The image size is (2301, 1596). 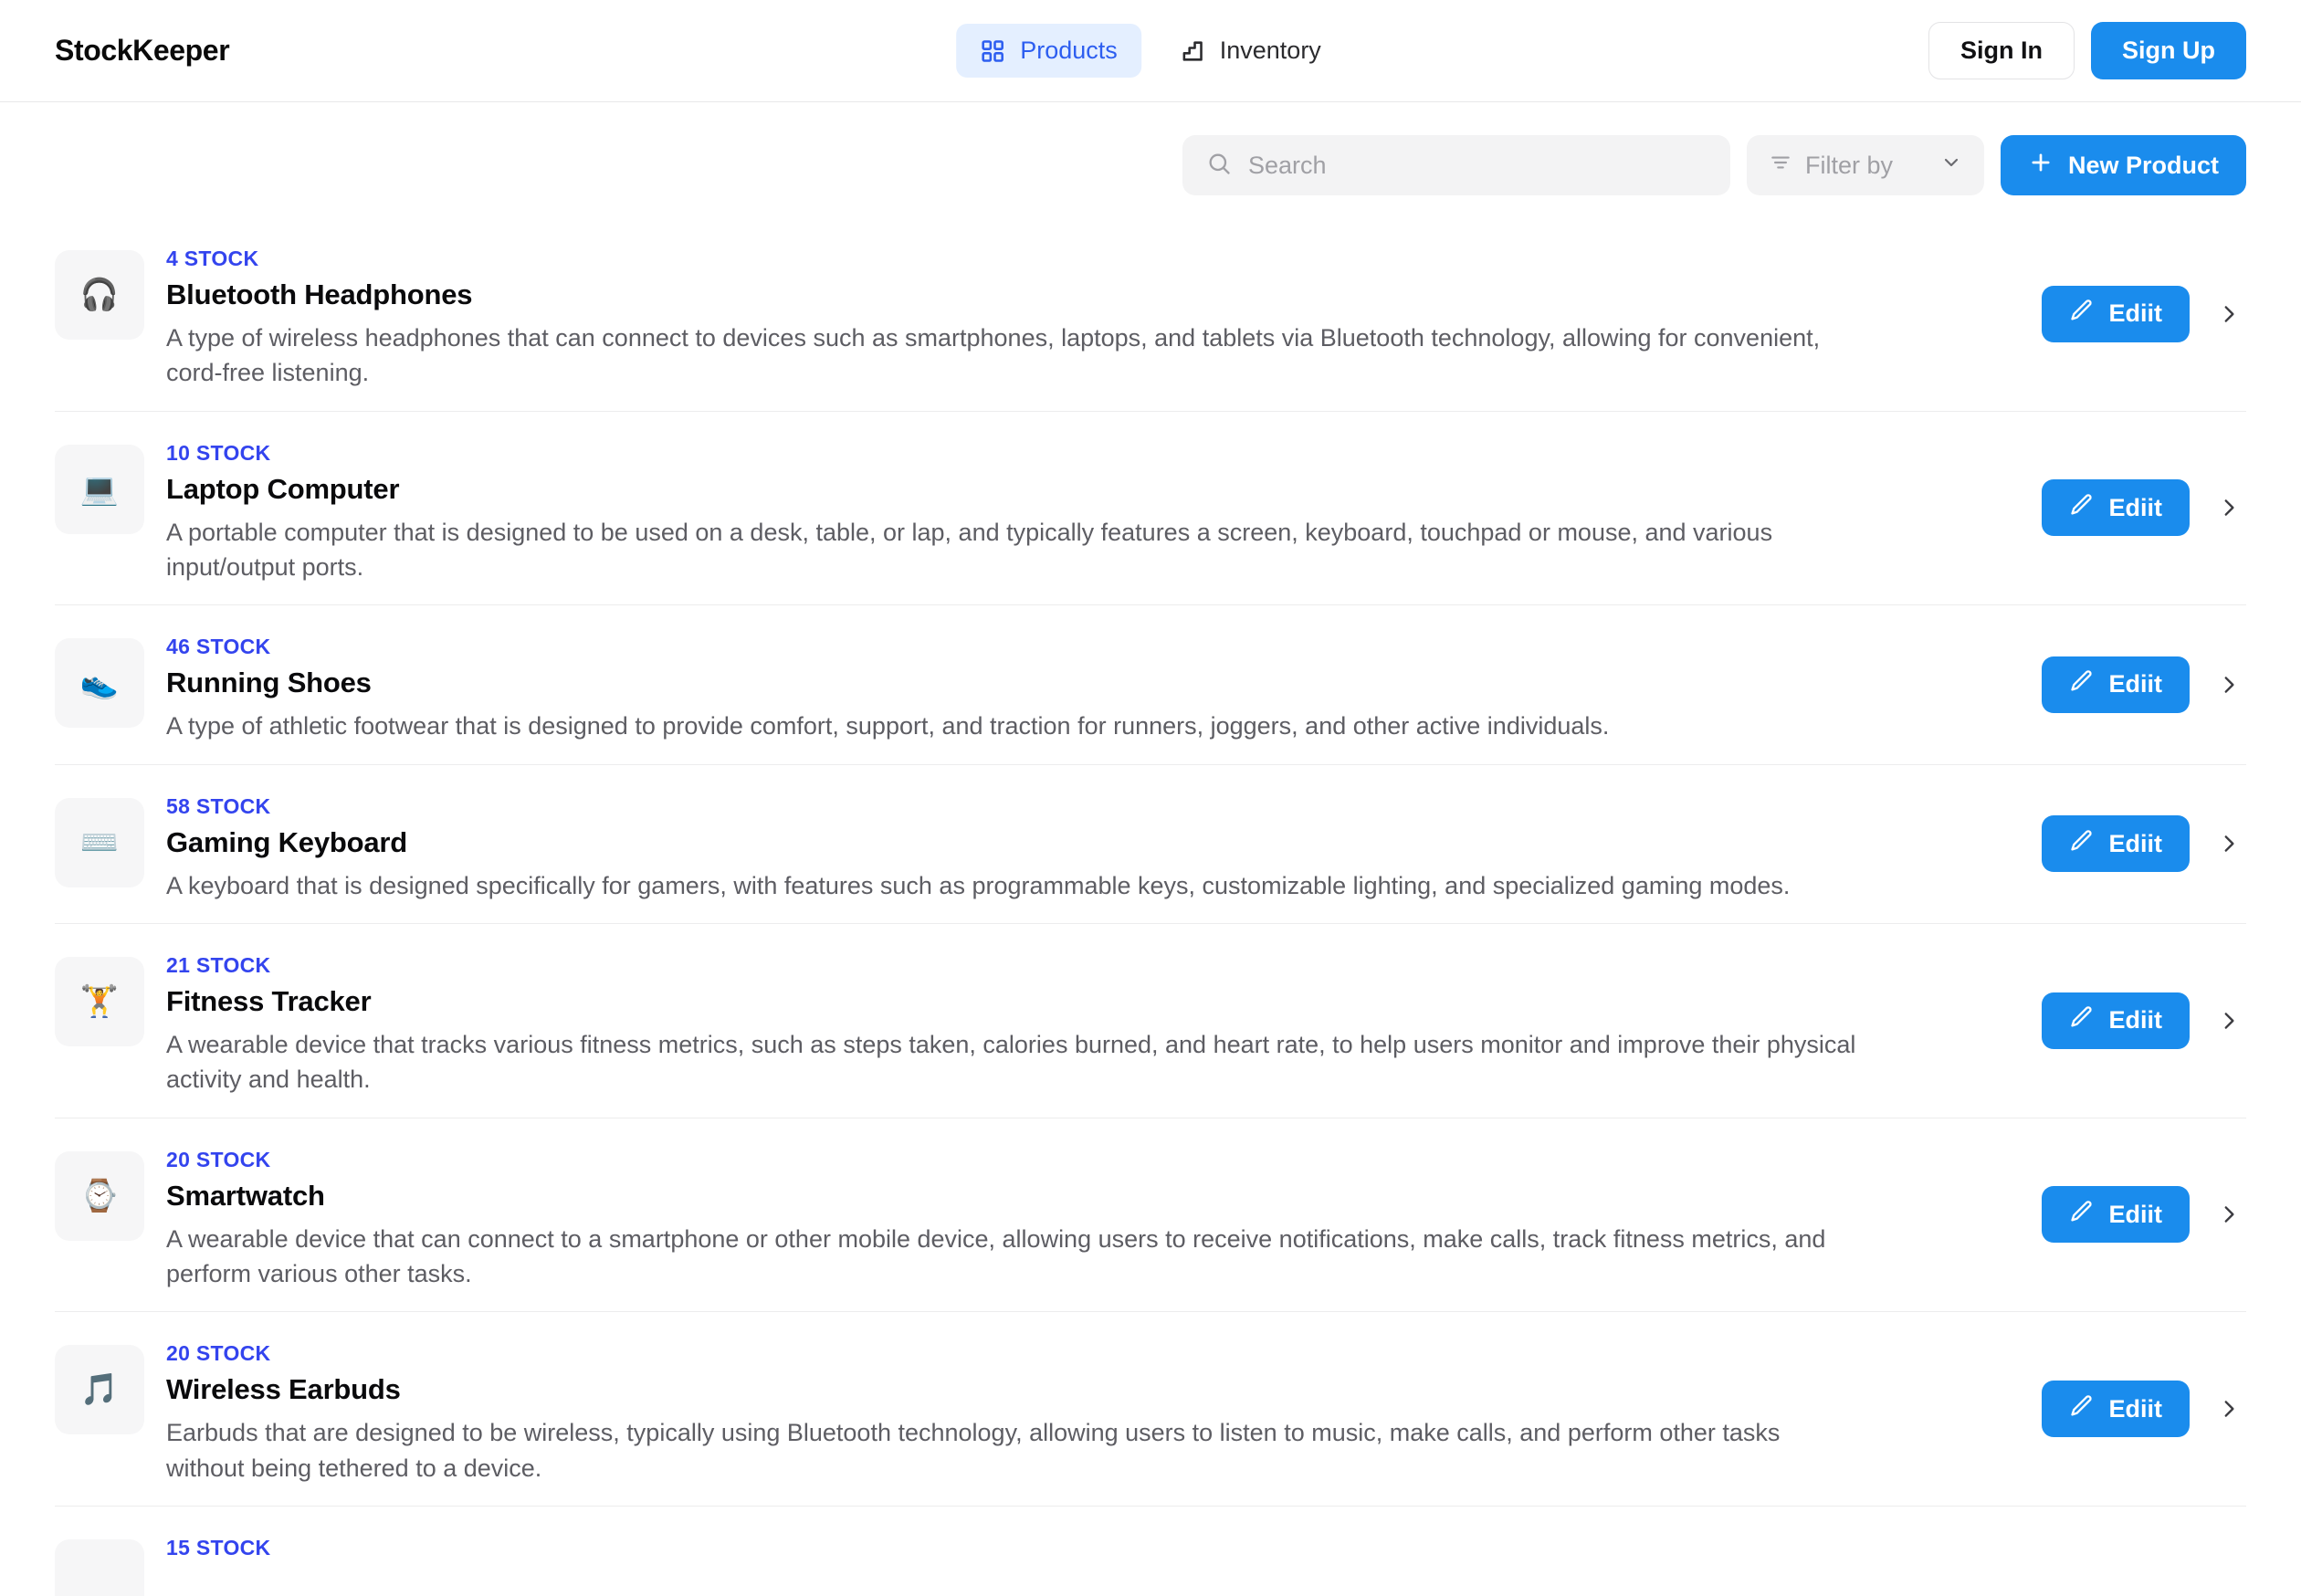 I want to click on stock-badge: 21 STOCK, so click(x=218, y=964).